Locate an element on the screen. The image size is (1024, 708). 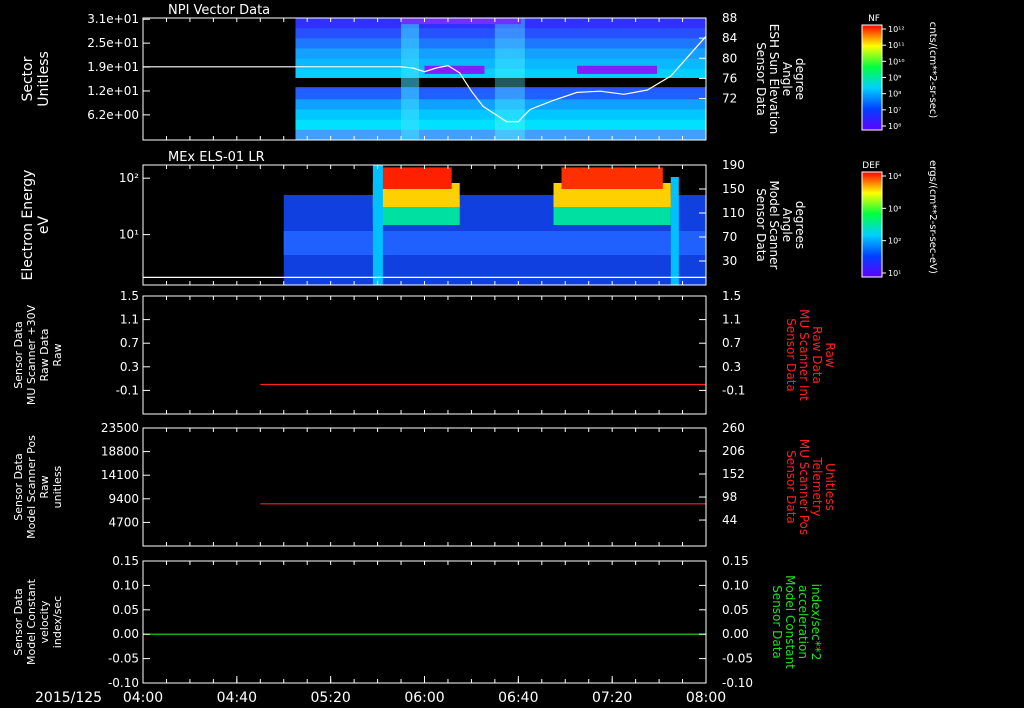
y2-axis-label: Telemetry is located at coordinates (817, 486).